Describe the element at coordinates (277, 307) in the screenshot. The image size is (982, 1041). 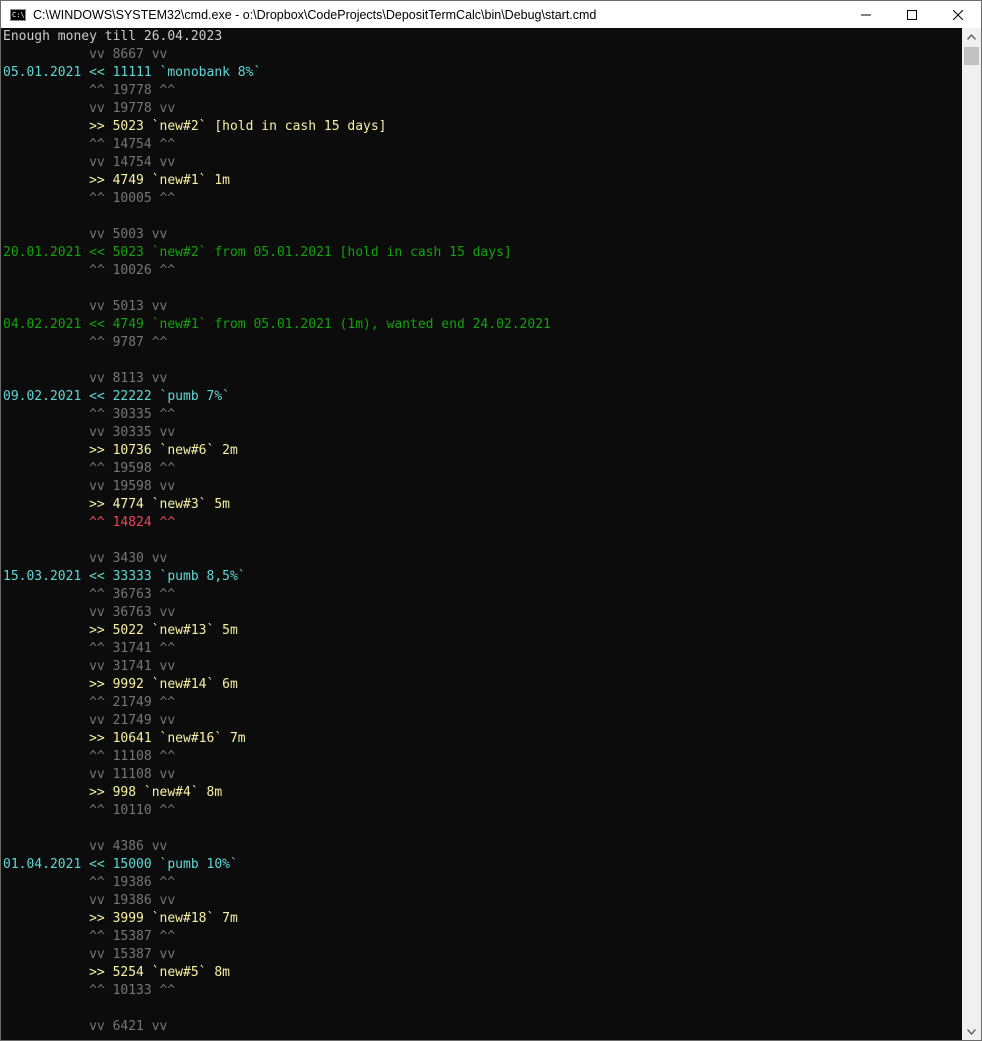
I see `console-line: vv 5013 vv` at that location.